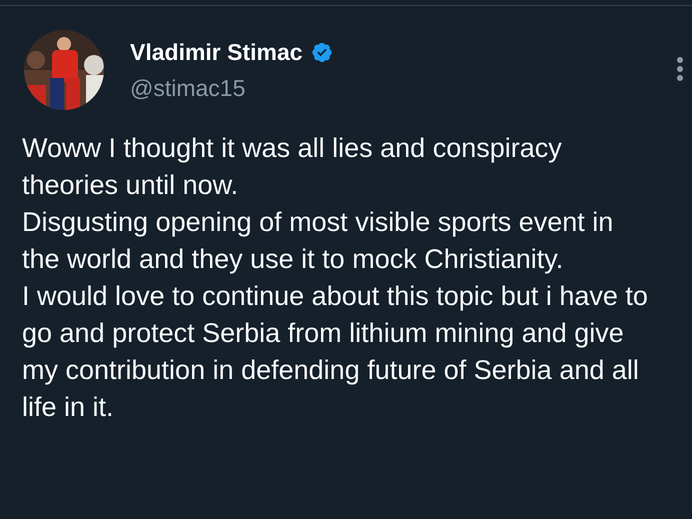 The image size is (692, 519). I want to click on tweet-text: Woww I thought it was all lies and conspiracy theories until now., so click(292, 167).